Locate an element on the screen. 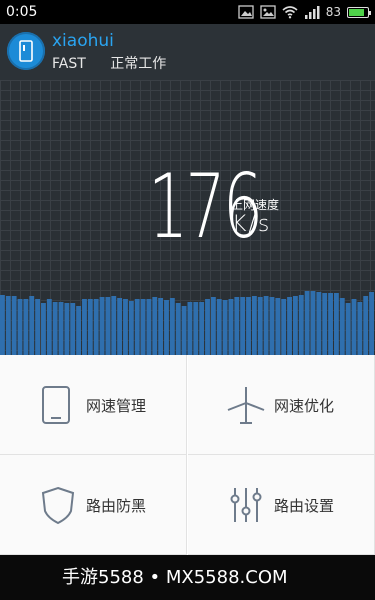 This screenshot has width=375, height=600. battery-level is located at coordinates (356, 12).